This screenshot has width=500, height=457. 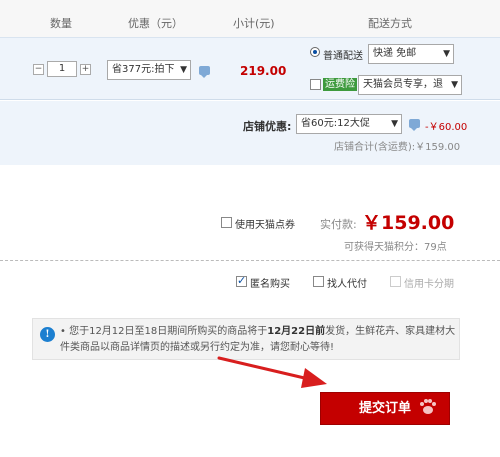 I want to click on normal-delivery-radio, so click(x=315, y=52).